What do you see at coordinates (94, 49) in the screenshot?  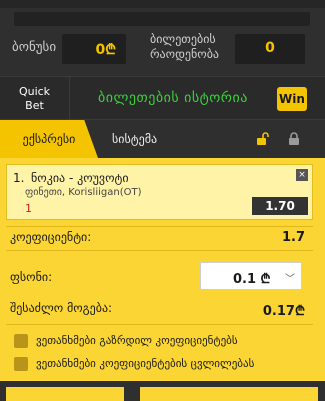 I see `bonus-box: 0₾` at bounding box center [94, 49].